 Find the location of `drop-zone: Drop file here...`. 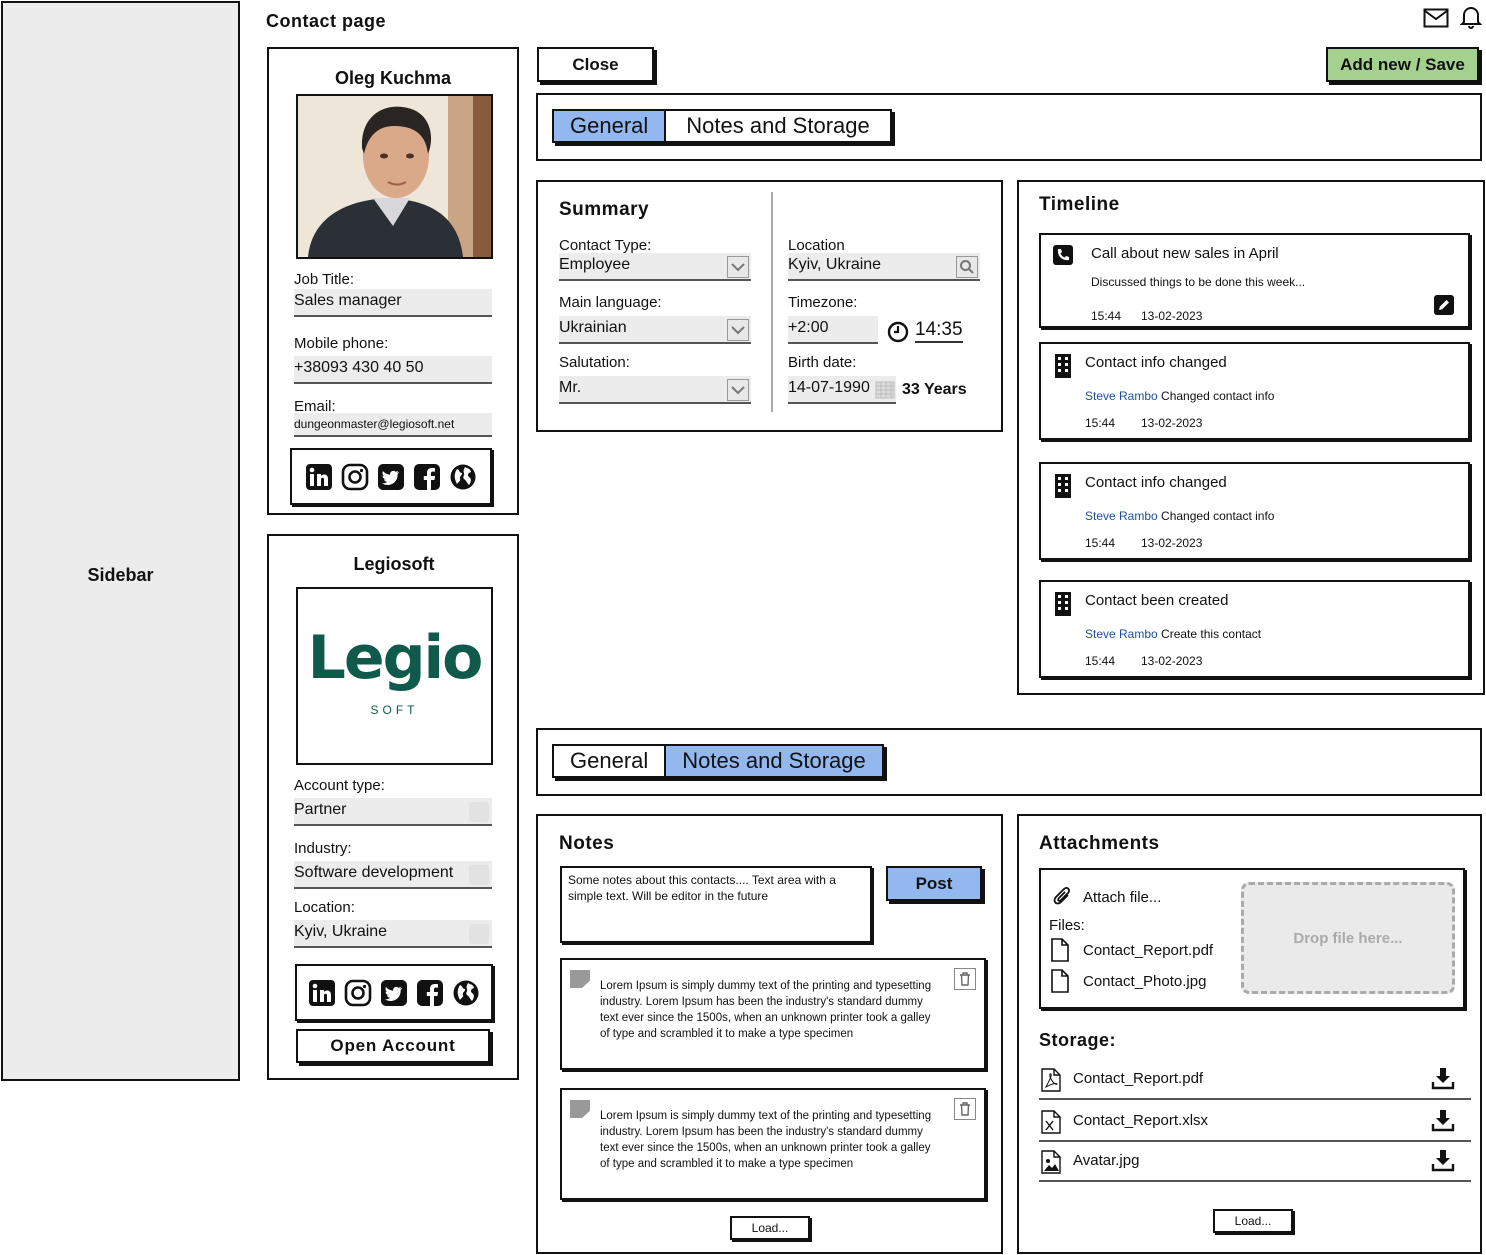

drop-zone: Drop file here... is located at coordinates (1348, 938).